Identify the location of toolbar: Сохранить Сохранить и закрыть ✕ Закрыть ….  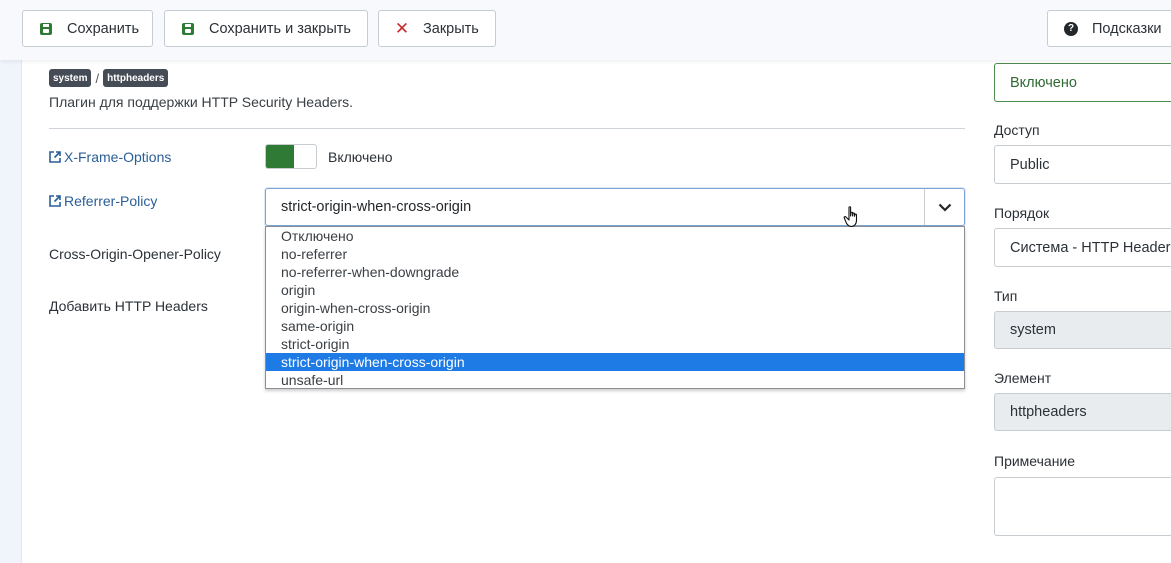
(585, 30).